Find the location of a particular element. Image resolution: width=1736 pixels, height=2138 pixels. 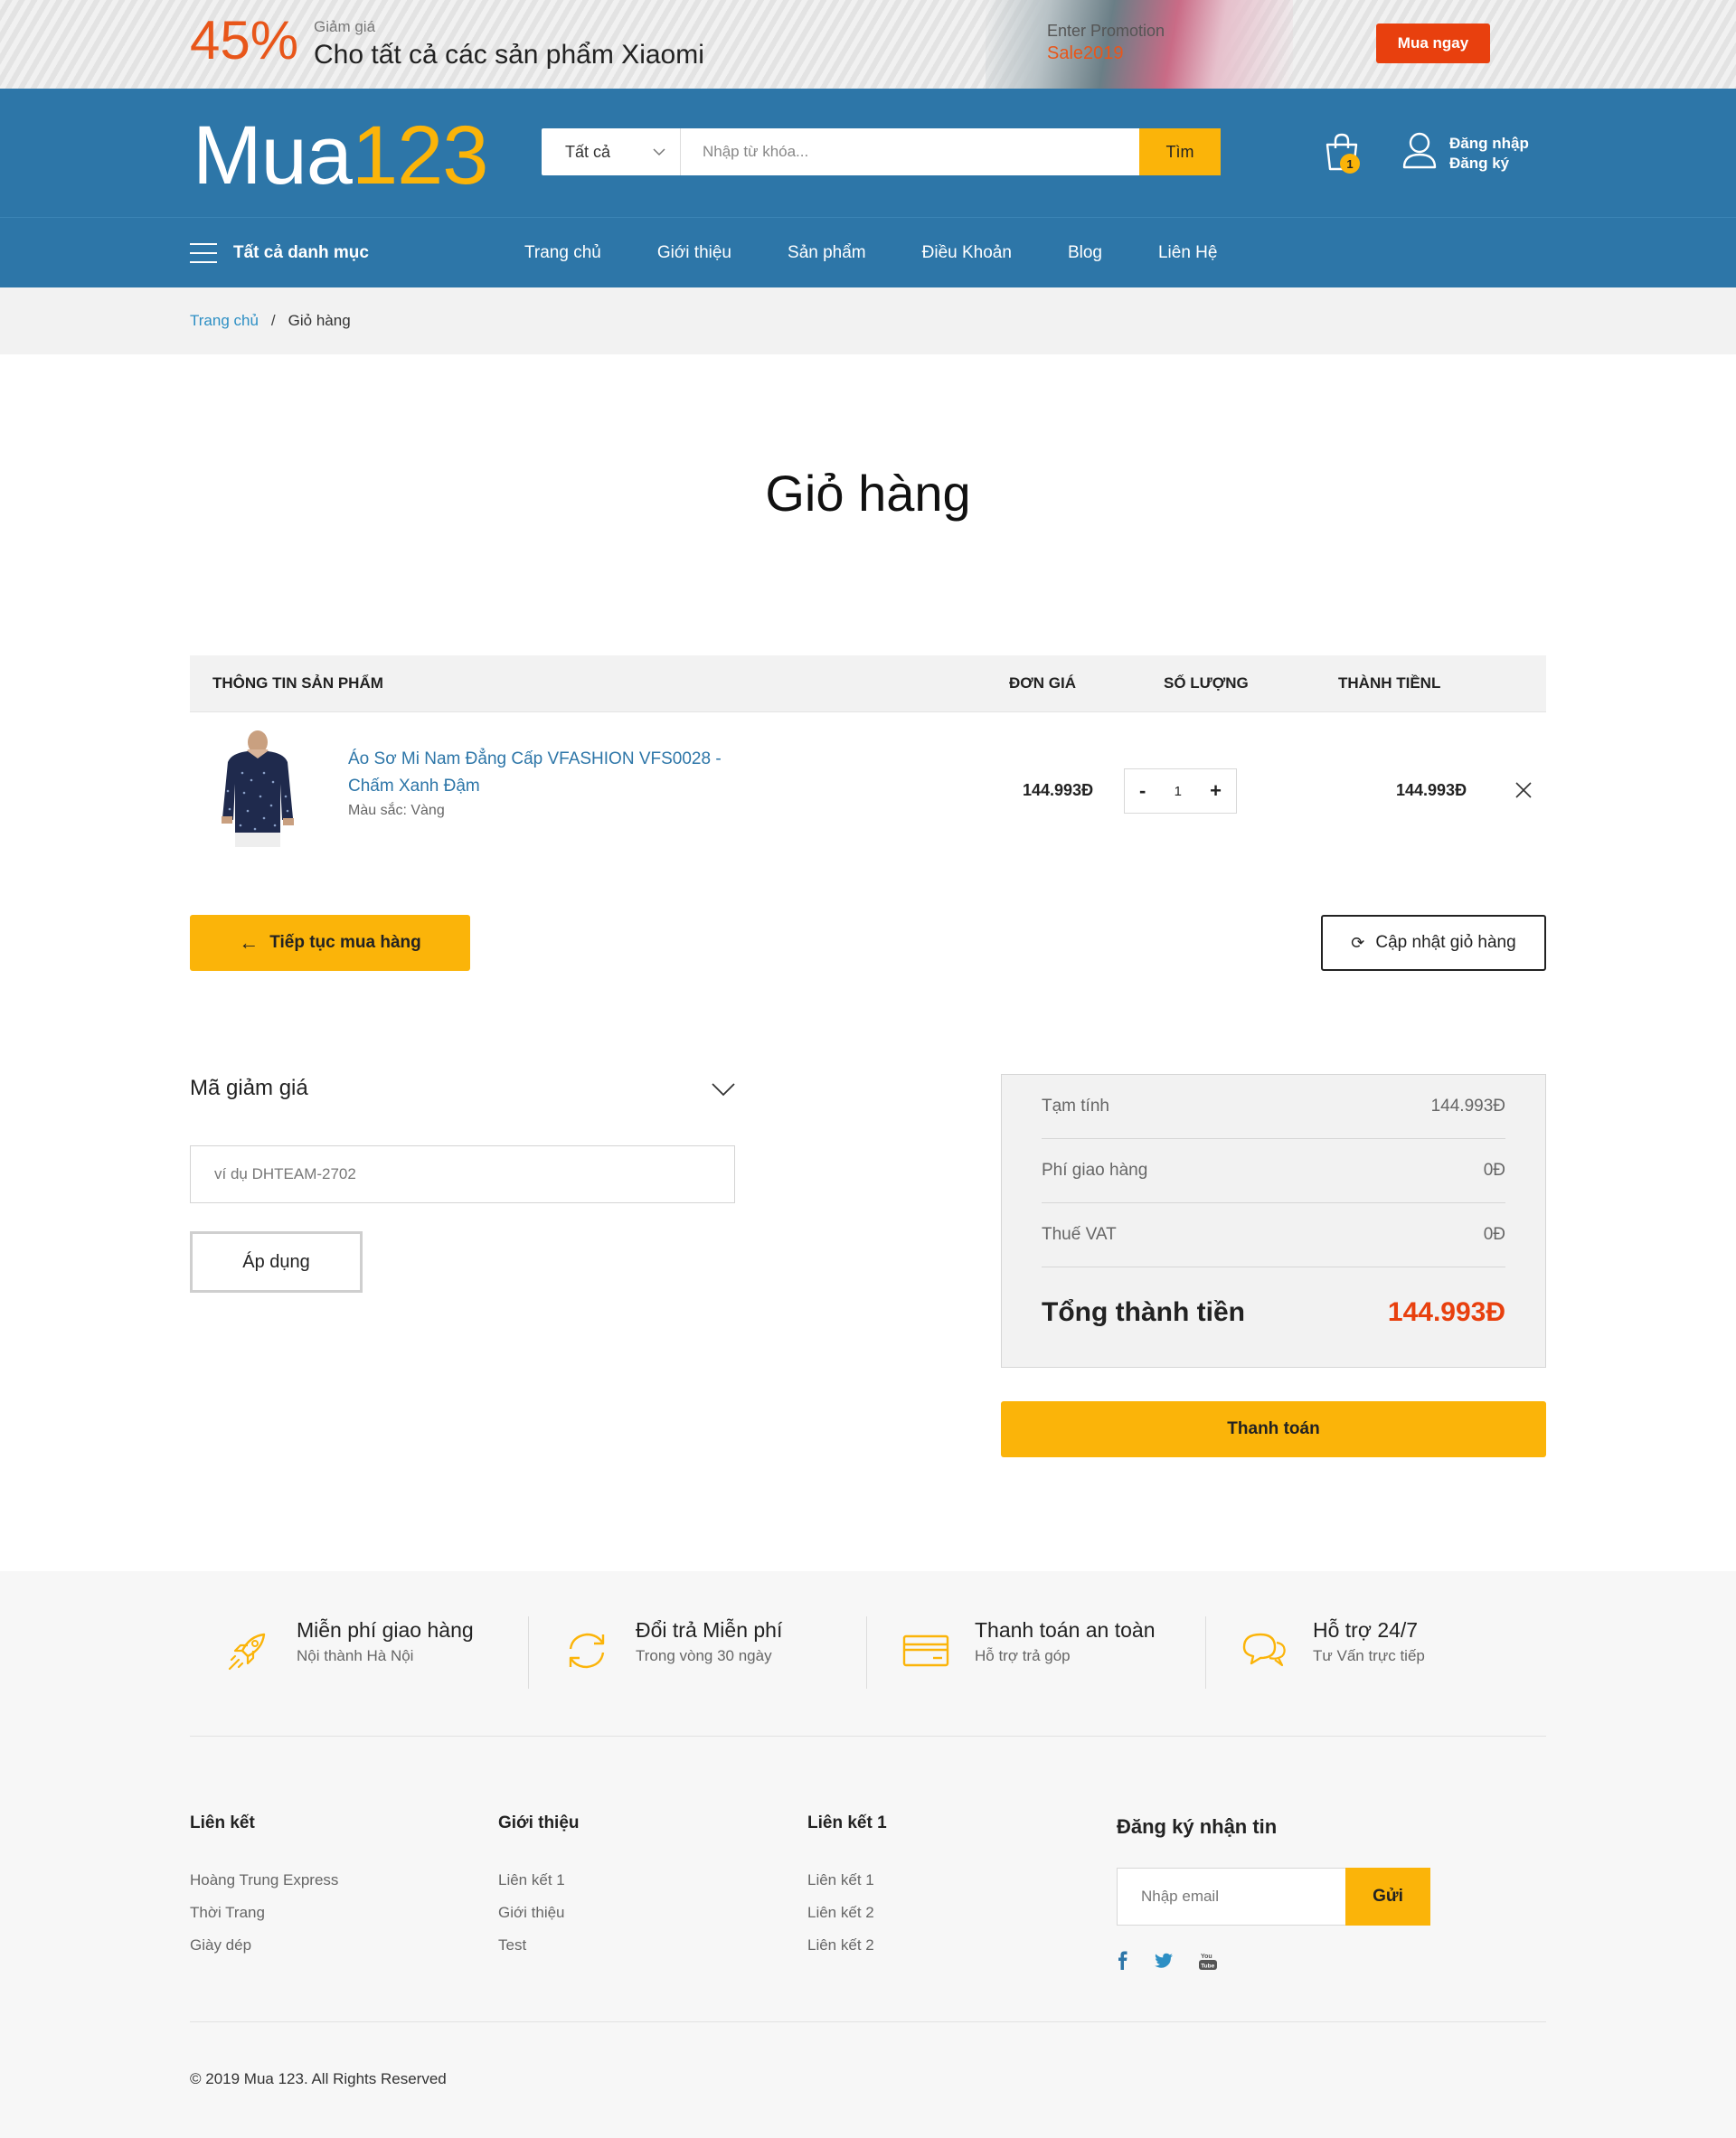

coupon-title: Mã giảm giá is located at coordinates (249, 1089).